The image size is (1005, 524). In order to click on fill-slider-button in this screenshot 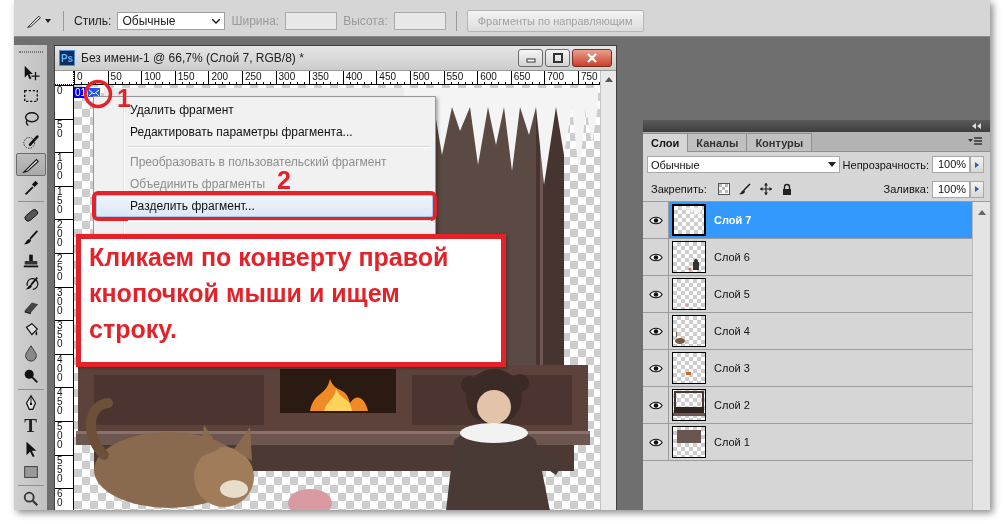, I will do `click(977, 189)`.